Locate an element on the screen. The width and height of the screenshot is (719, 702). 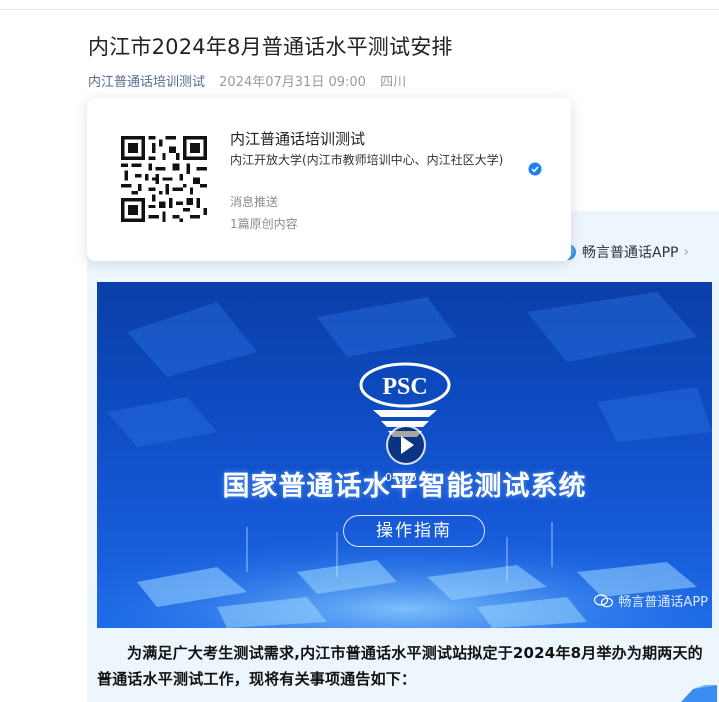
publish-time: 2024年07月31日 09:00 is located at coordinates (292, 82).